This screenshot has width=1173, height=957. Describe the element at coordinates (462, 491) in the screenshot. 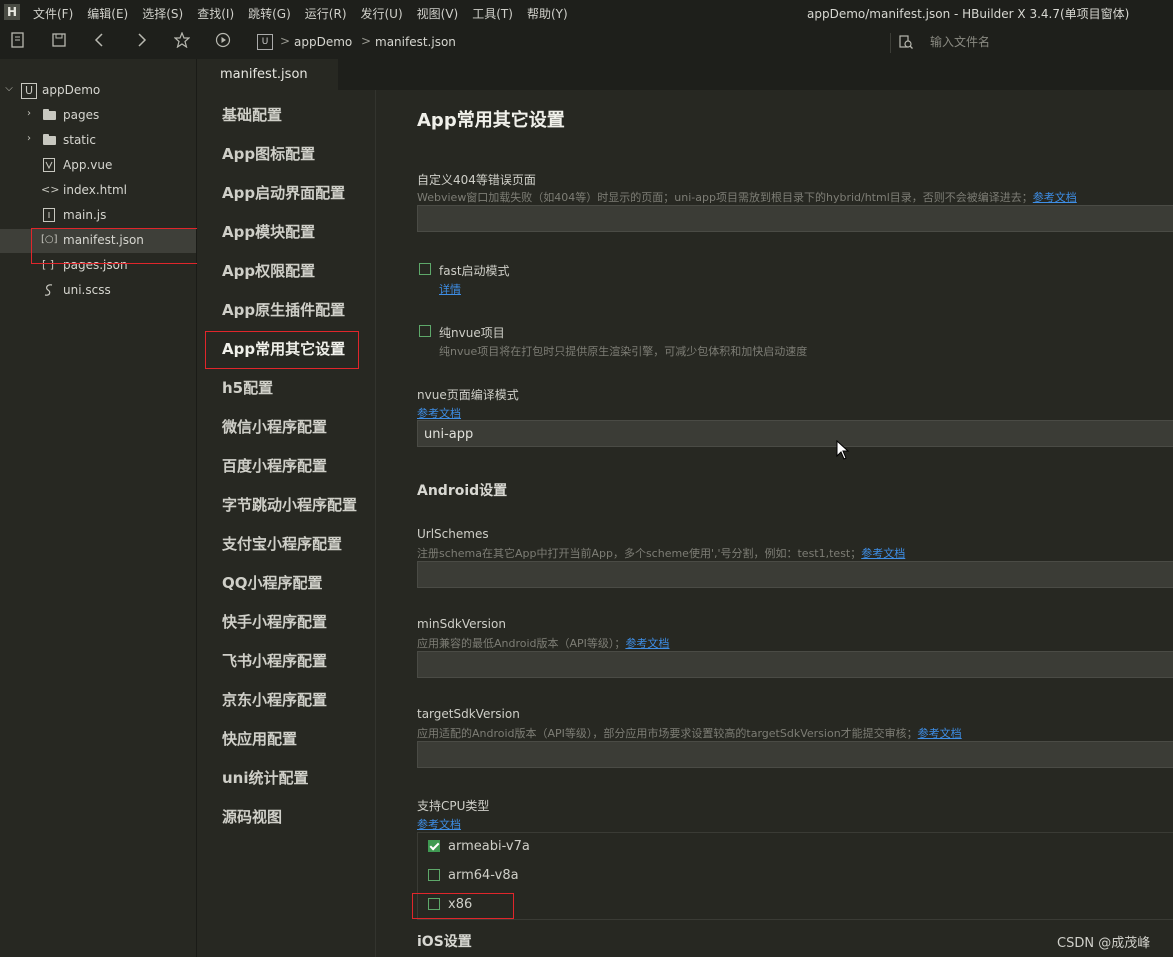

I see `android-section-heading: Android设置` at that location.